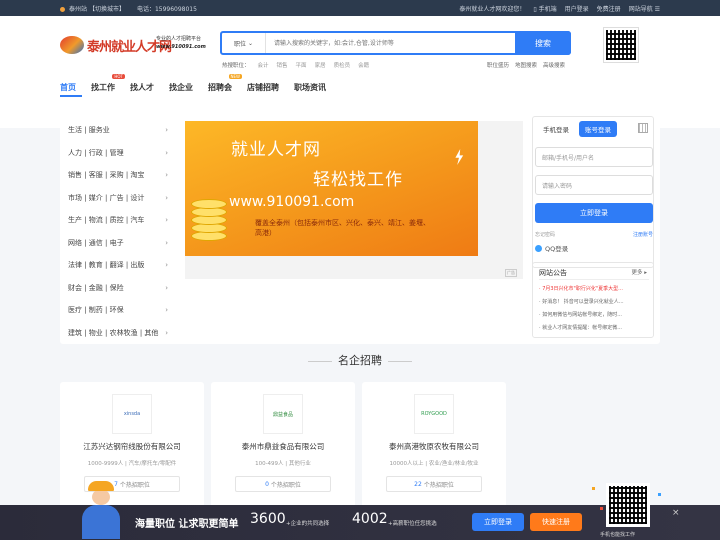 Image resolution: width=720 pixels, height=540 pixels. Describe the element at coordinates (628, 505) in the screenshot. I see `footer-qr-code` at that location.